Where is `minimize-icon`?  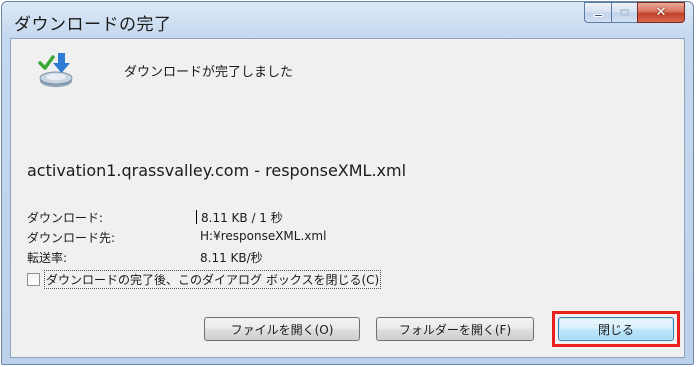 minimize-icon is located at coordinates (598, 15).